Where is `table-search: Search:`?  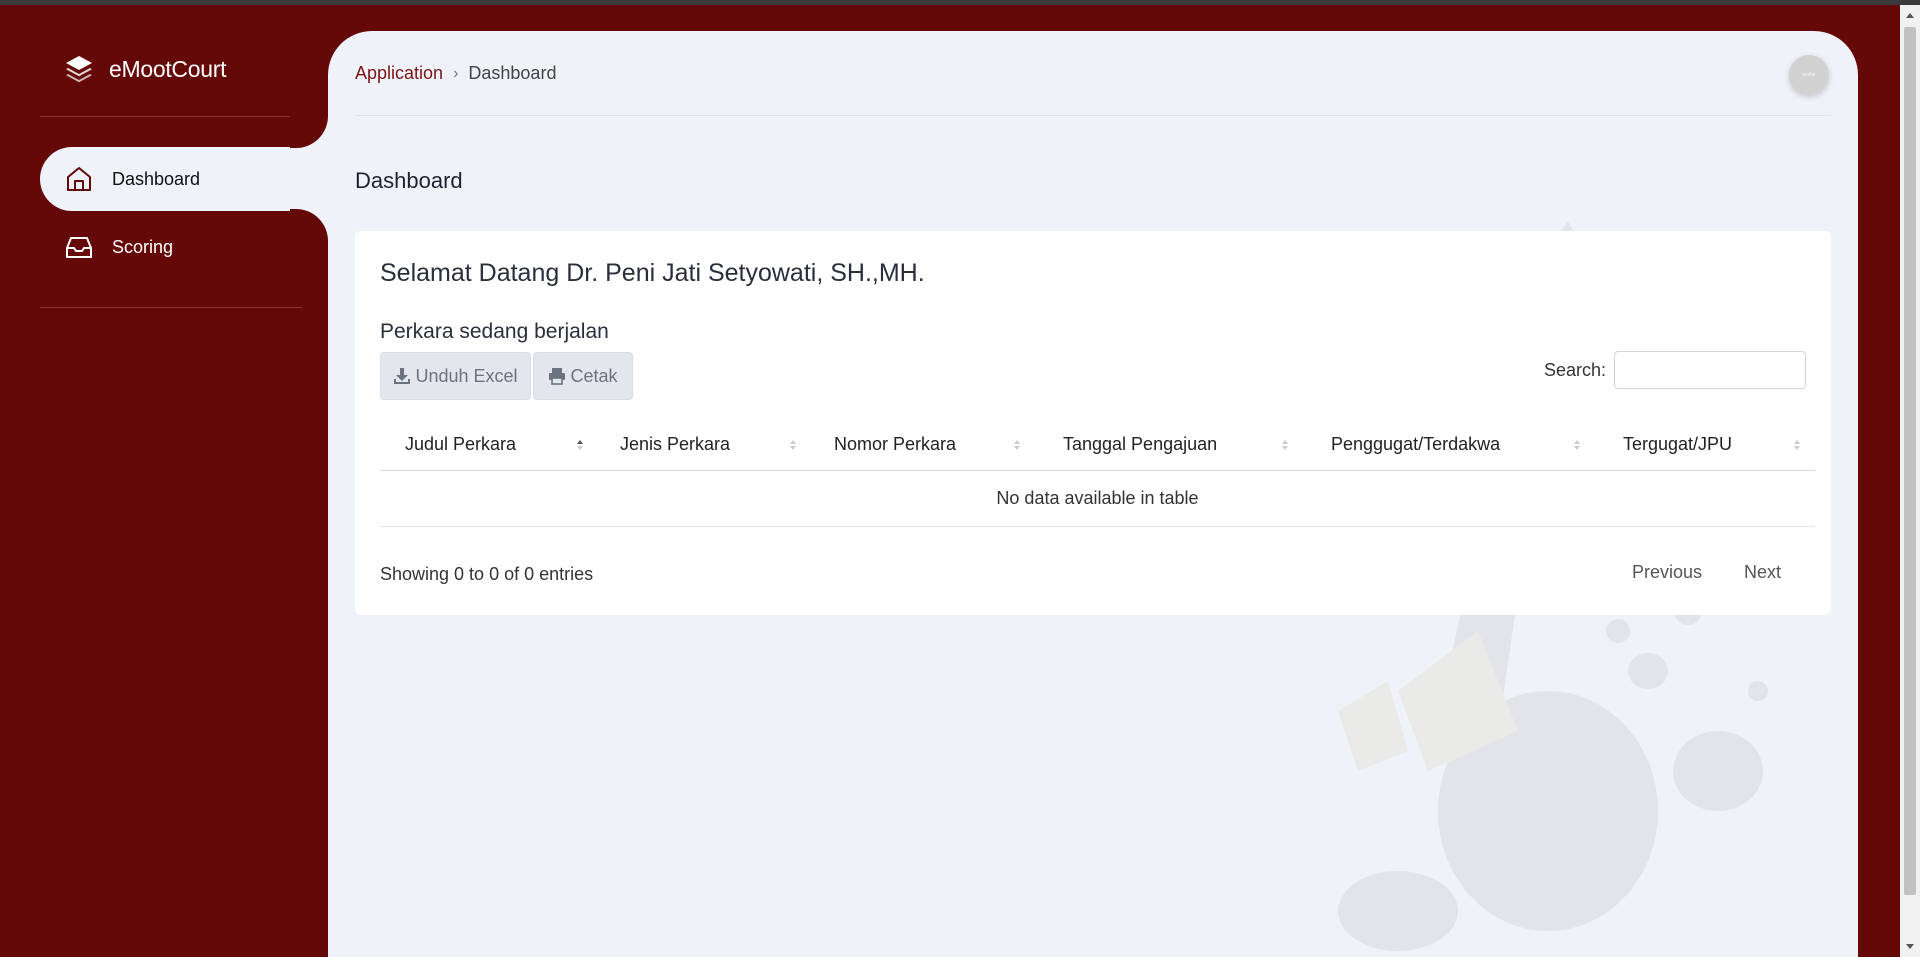 table-search: Search: is located at coordinates (1675, 370).